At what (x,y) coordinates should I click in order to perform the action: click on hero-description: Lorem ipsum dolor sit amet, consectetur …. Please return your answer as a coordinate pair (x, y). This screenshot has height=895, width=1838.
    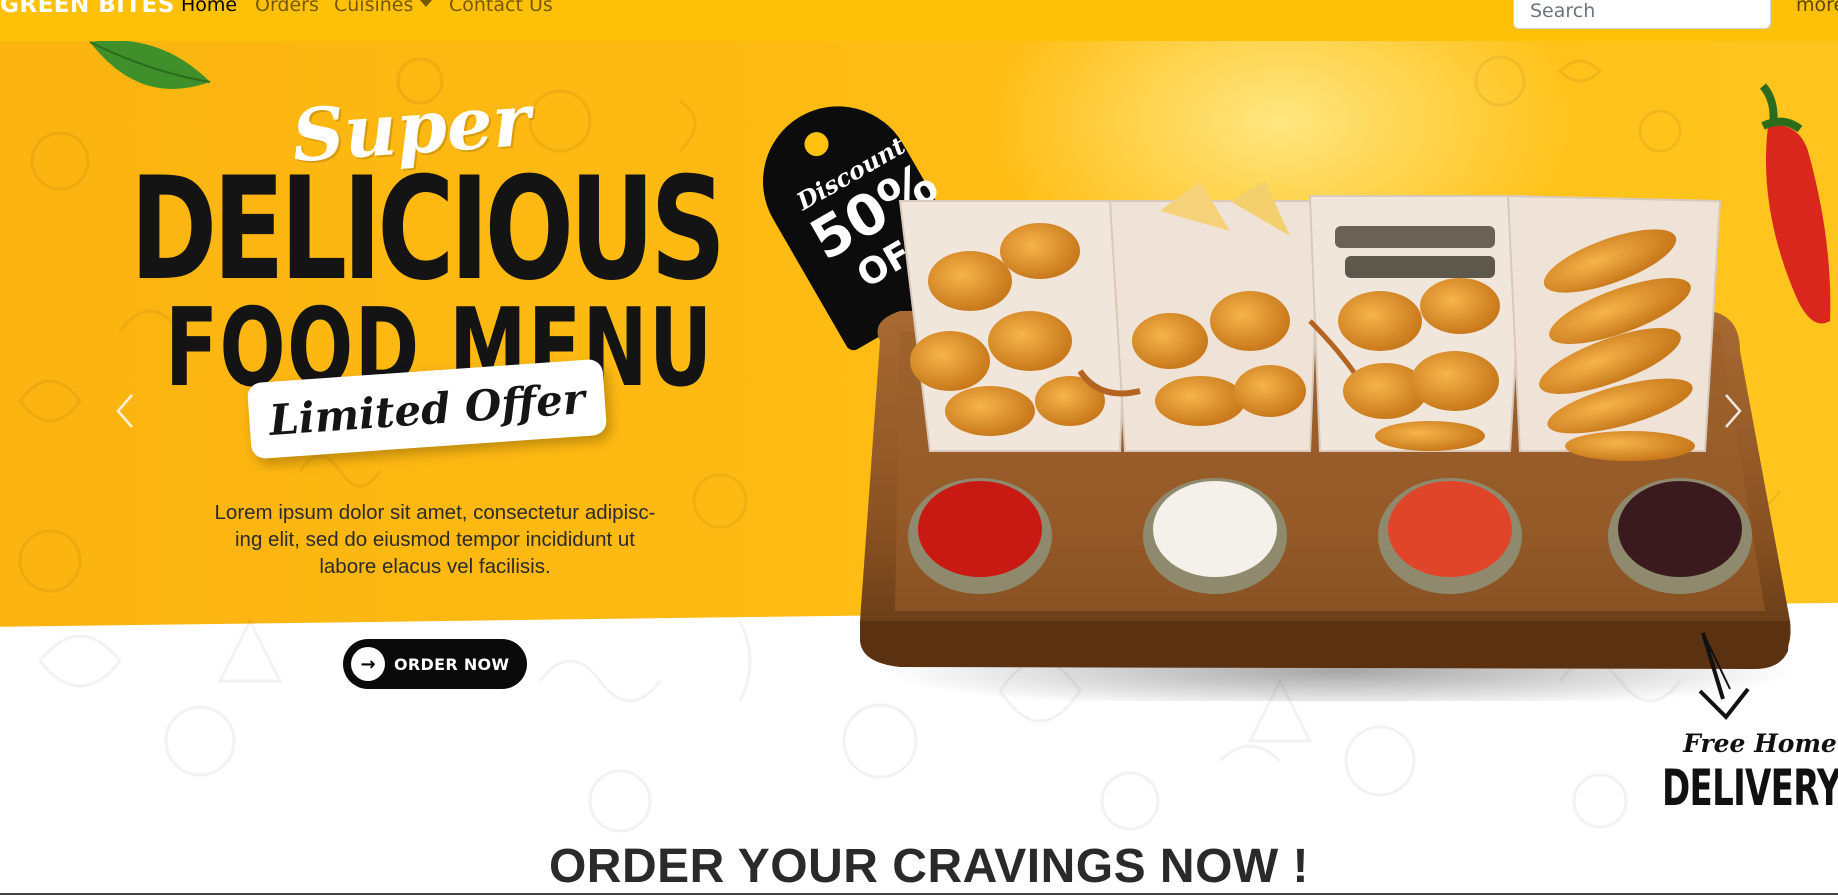
    Looking at the image, I should click on (435, 539).